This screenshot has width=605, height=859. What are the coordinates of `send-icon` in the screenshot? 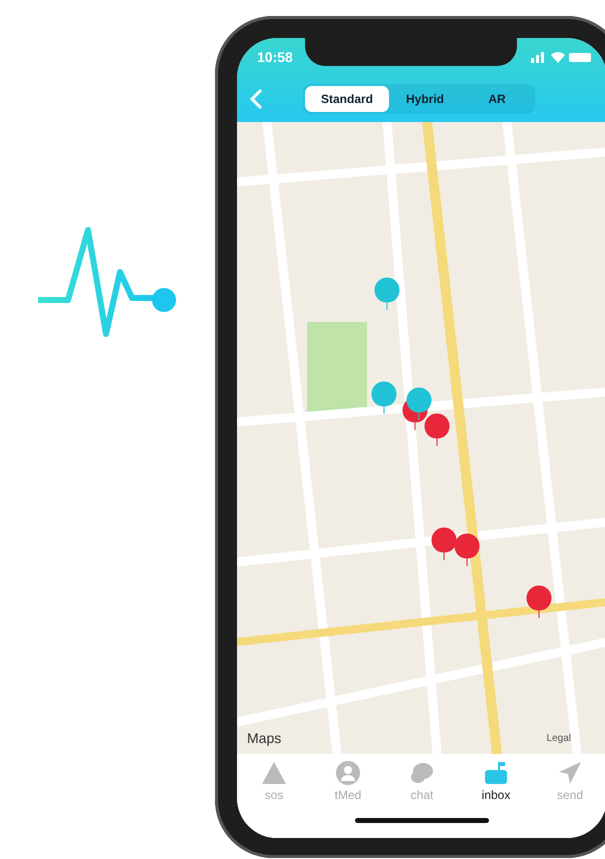 It's located at (570, 773).